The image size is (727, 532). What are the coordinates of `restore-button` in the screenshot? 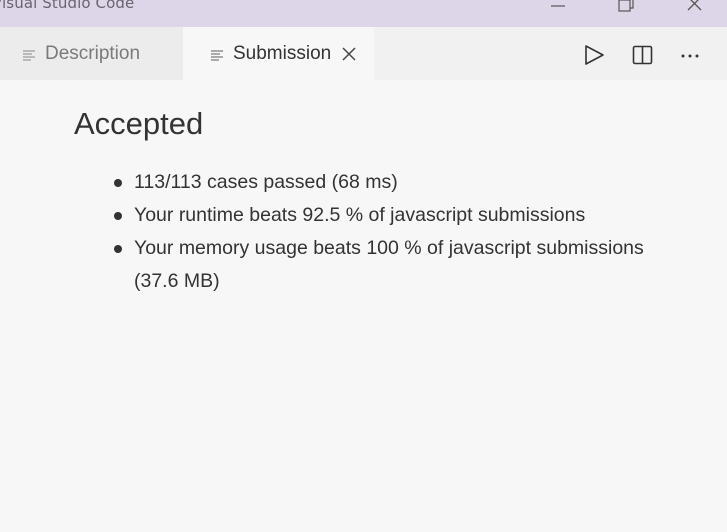 It's located at (627, 11).